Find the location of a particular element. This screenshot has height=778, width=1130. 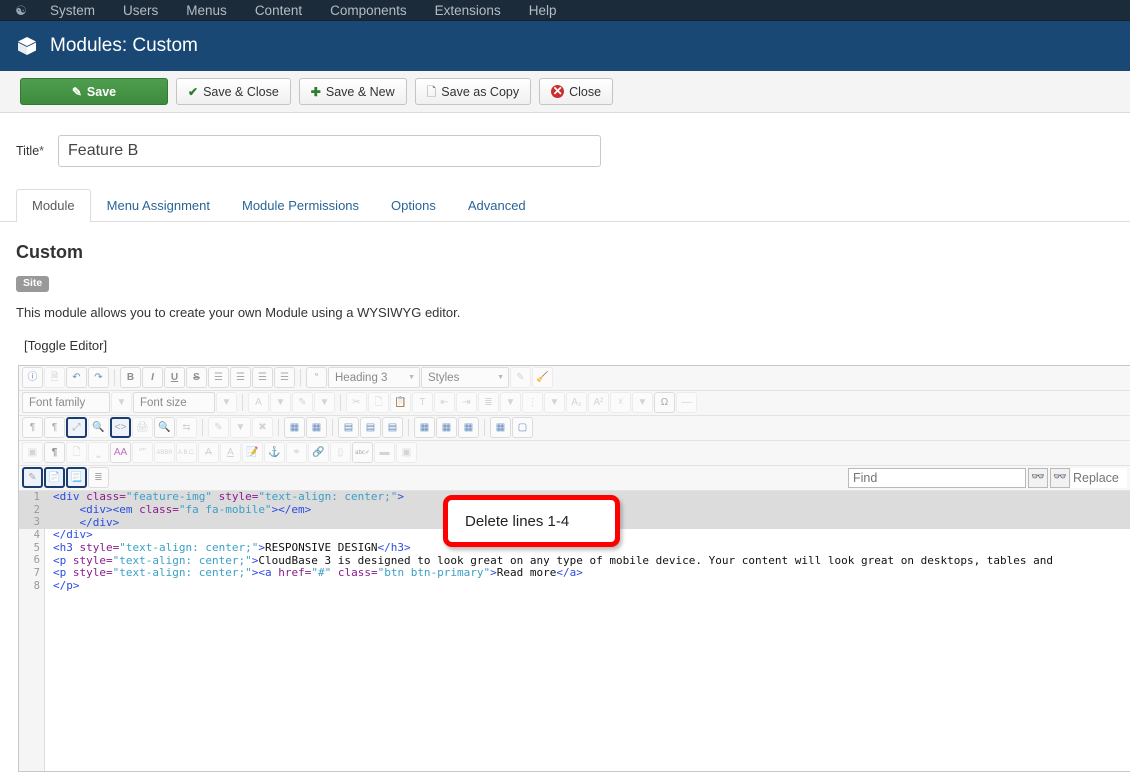

undo-icon: ↶ is located at coordinates (76, 377).